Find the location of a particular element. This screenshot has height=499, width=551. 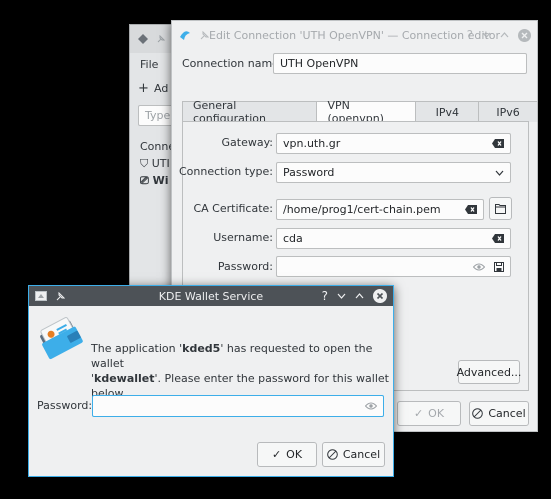

editor-cancel-button: Cancel is located at coordinates (499, 413).